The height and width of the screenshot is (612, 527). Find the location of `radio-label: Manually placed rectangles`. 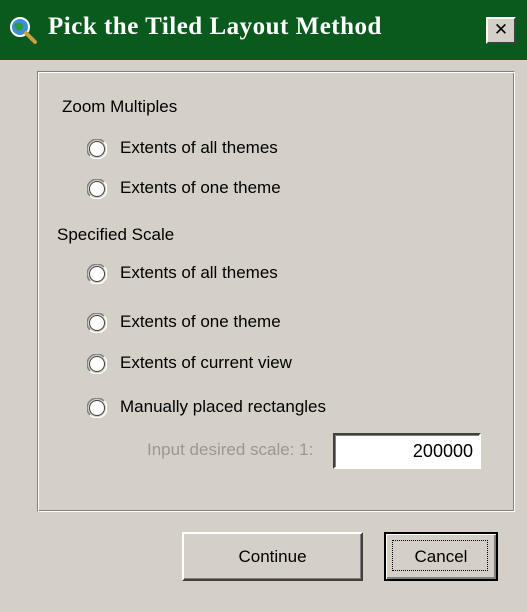

radio-label: Manually placed rectangles is located at coordinates (223, 406).